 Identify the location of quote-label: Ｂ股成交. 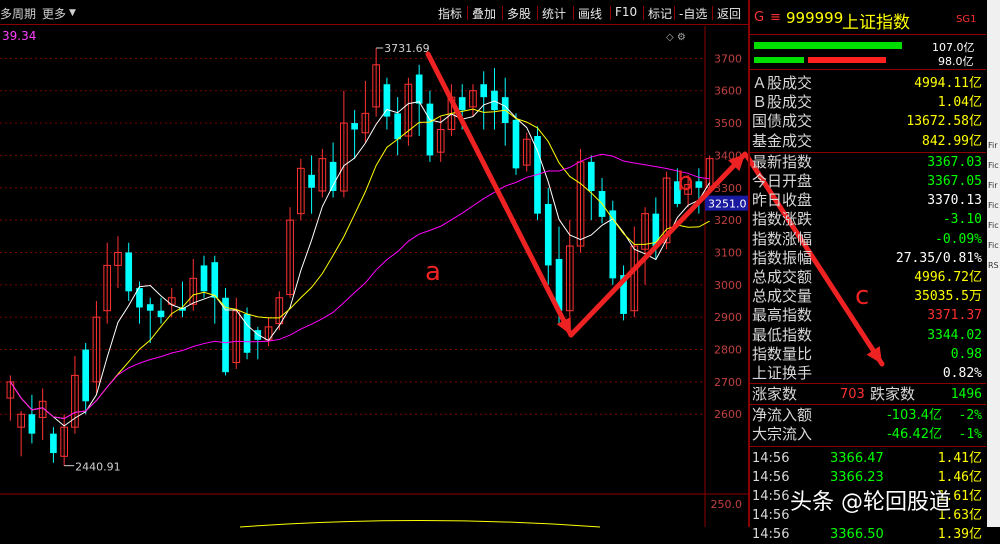
(782, 102).